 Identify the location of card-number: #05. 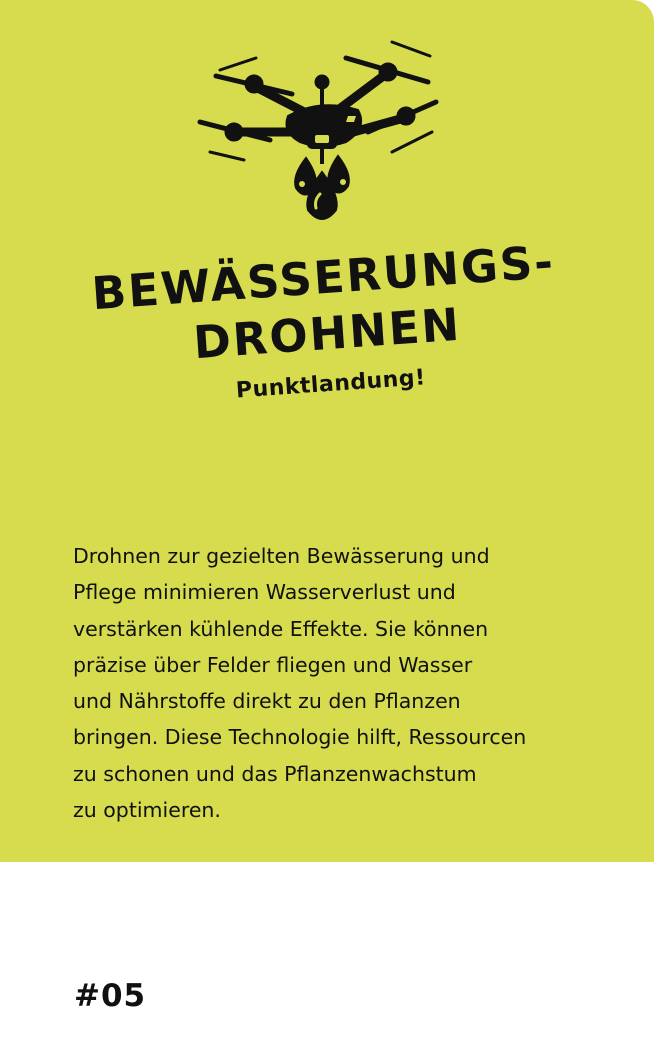
(110, 996).